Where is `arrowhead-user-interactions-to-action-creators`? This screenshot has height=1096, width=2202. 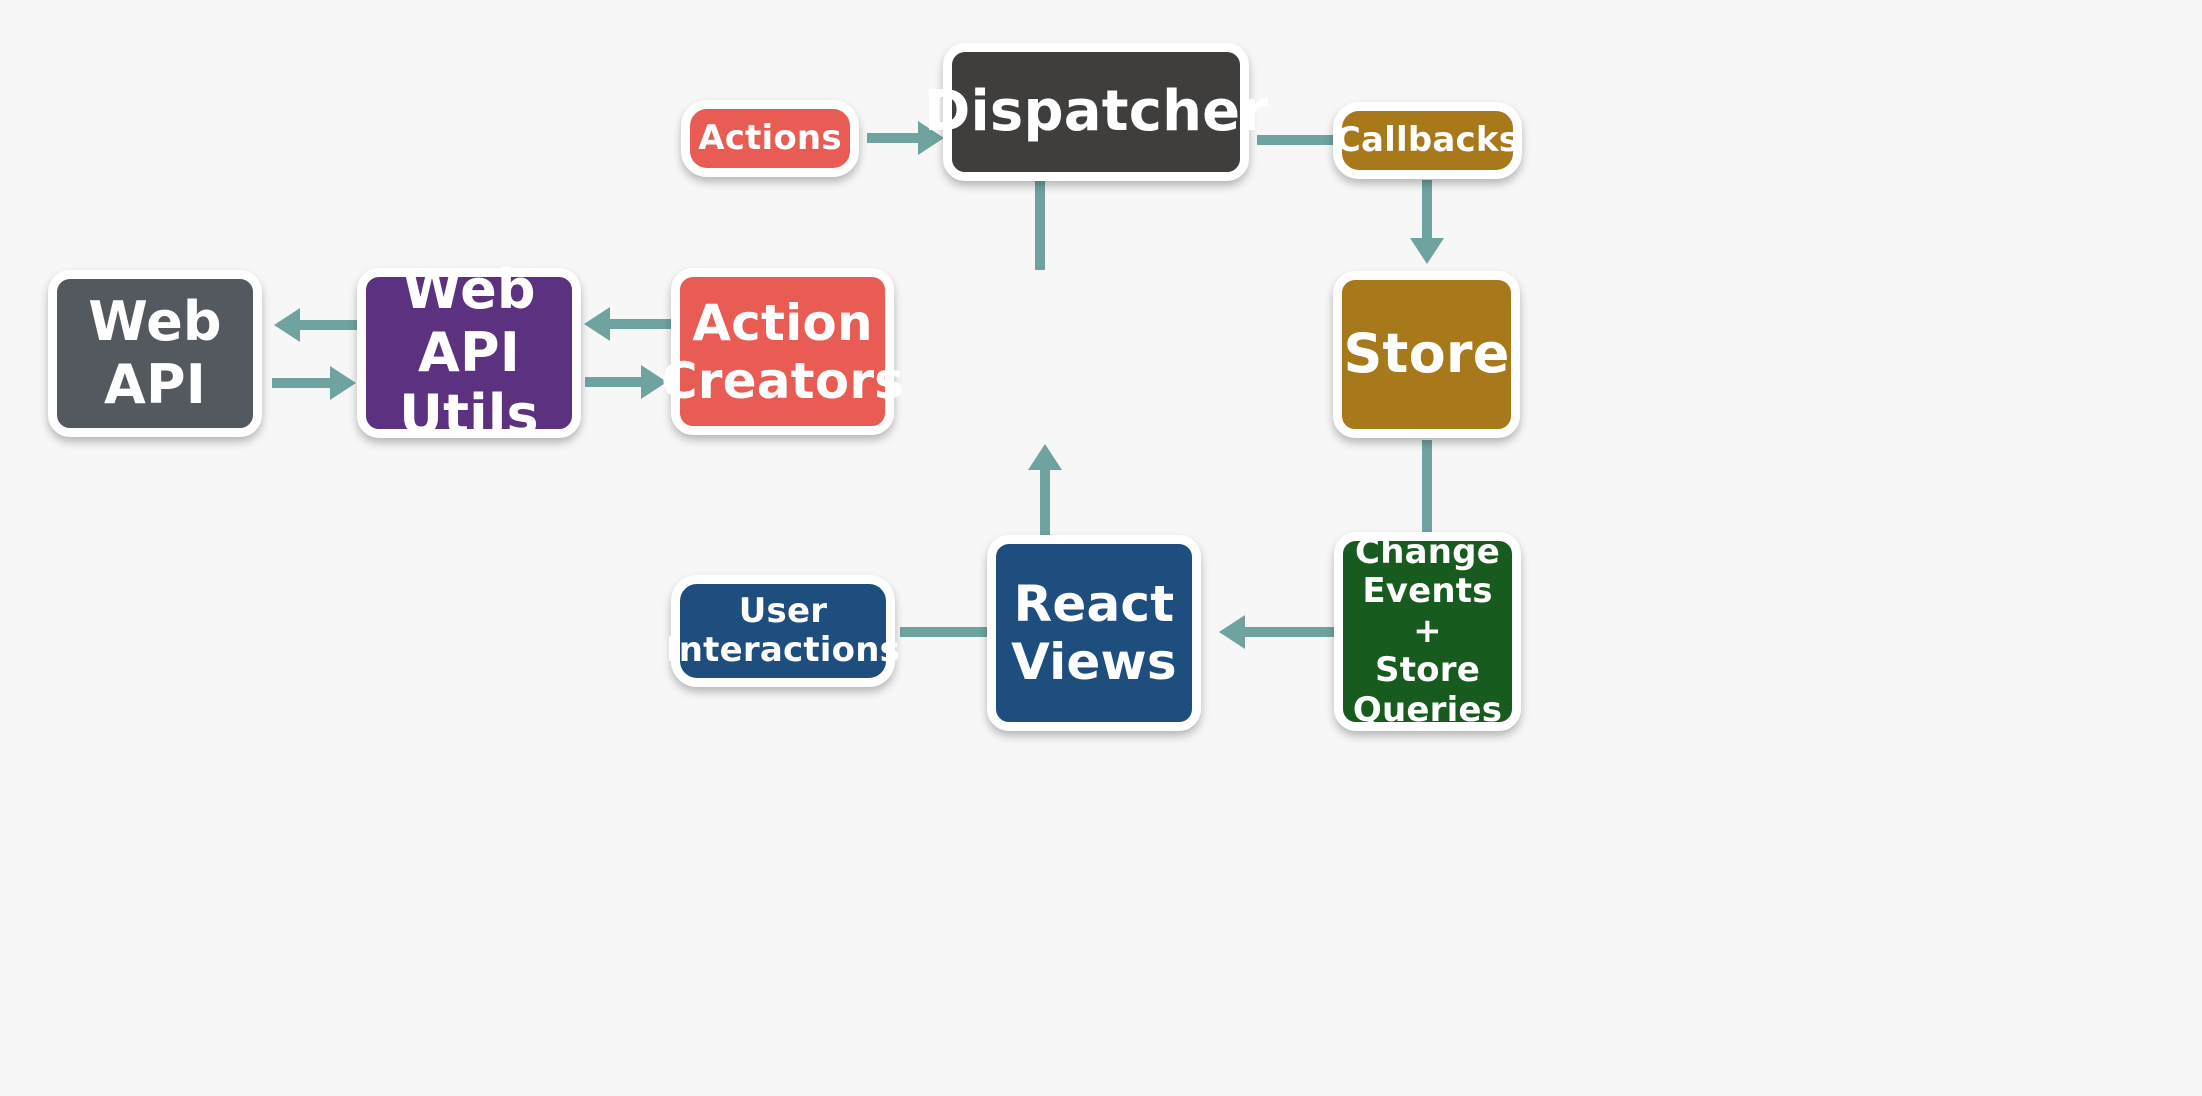 arrowhead-user-interactions-to-action-creators is located at coordinates (1045, 457).